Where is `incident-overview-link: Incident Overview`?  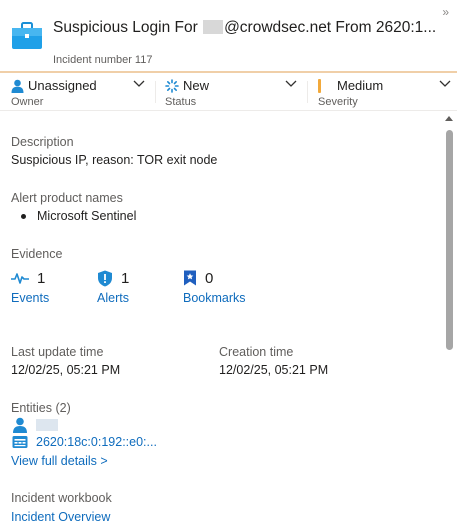 incident-overview-link: Incident Overview is located at coordinates (60, 517).